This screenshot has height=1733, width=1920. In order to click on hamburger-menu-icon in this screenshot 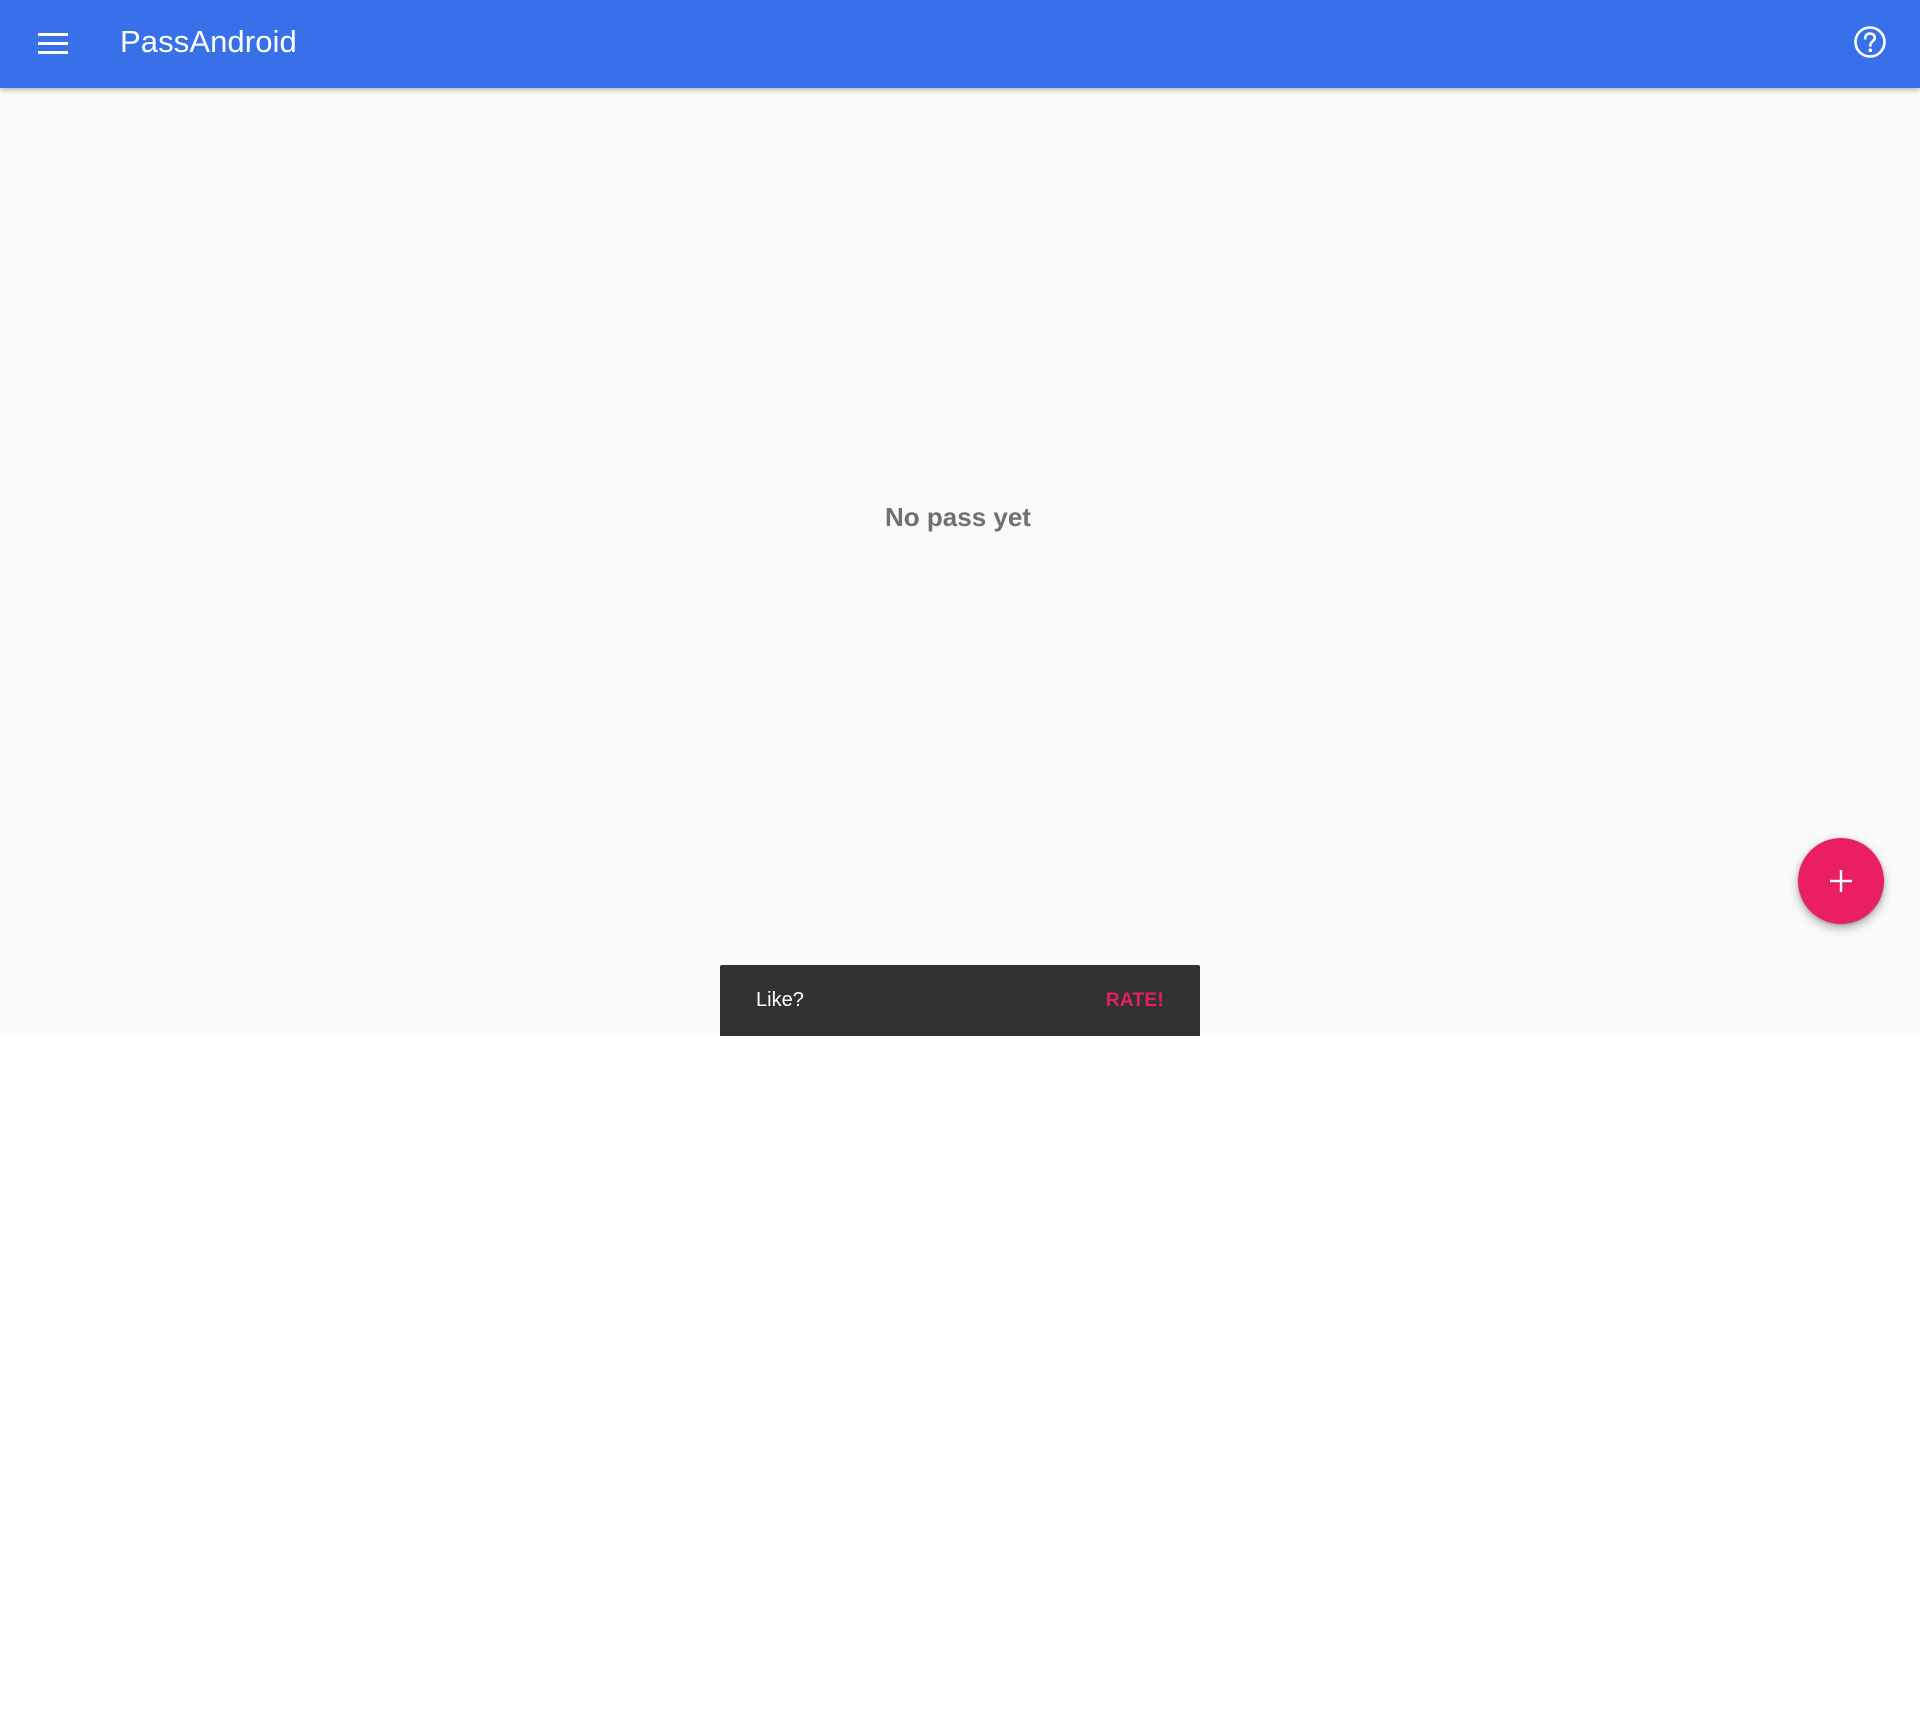, I will do `click(53, 43)`.